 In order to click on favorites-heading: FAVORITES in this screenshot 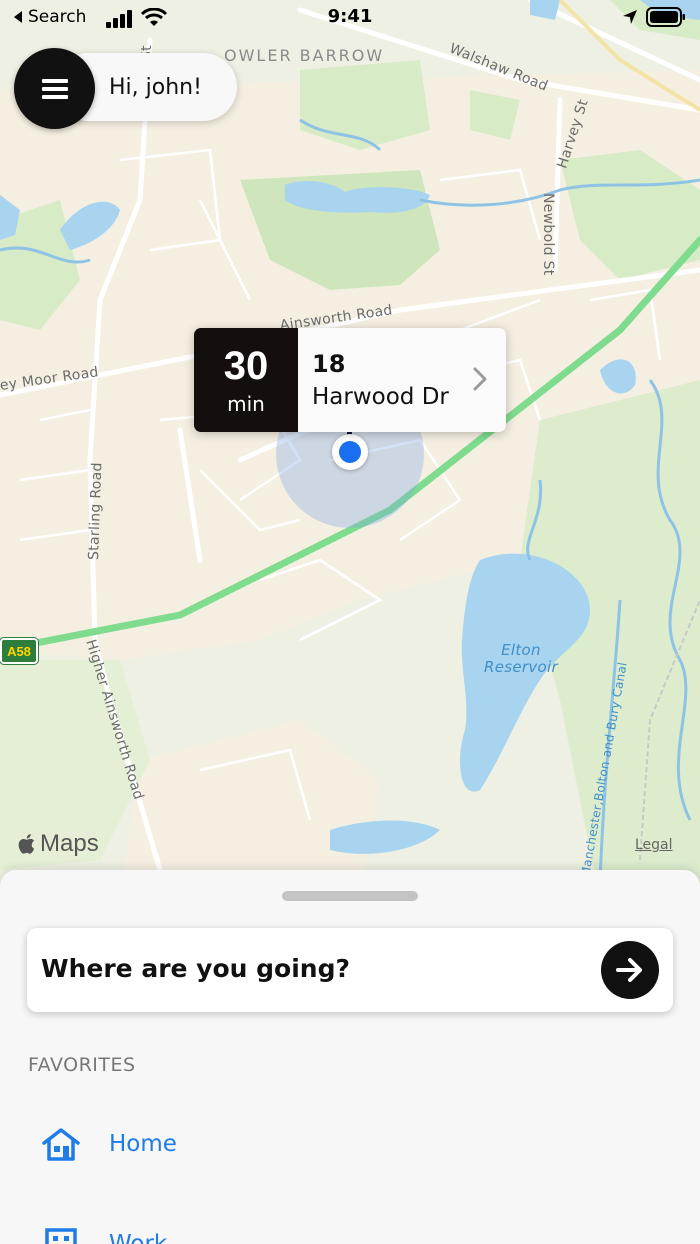, I will do `click(82, 1065)`.